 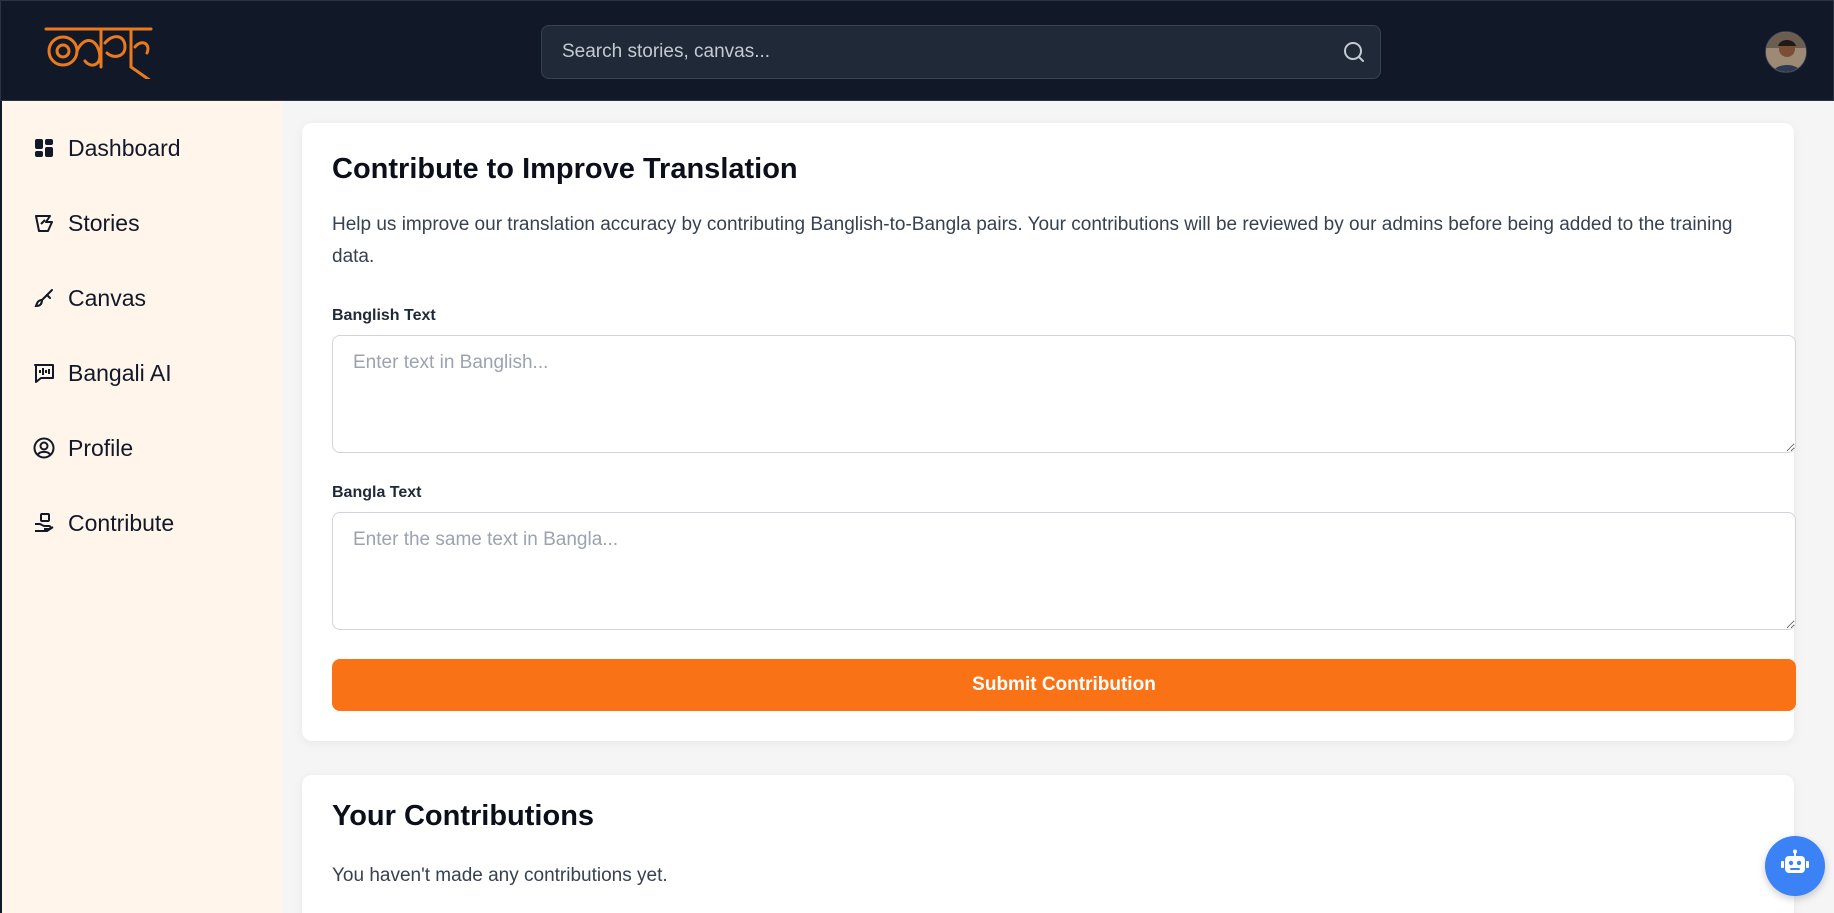 I want to click on sidebar-item-label: Stories, so click(x=104, y=222).